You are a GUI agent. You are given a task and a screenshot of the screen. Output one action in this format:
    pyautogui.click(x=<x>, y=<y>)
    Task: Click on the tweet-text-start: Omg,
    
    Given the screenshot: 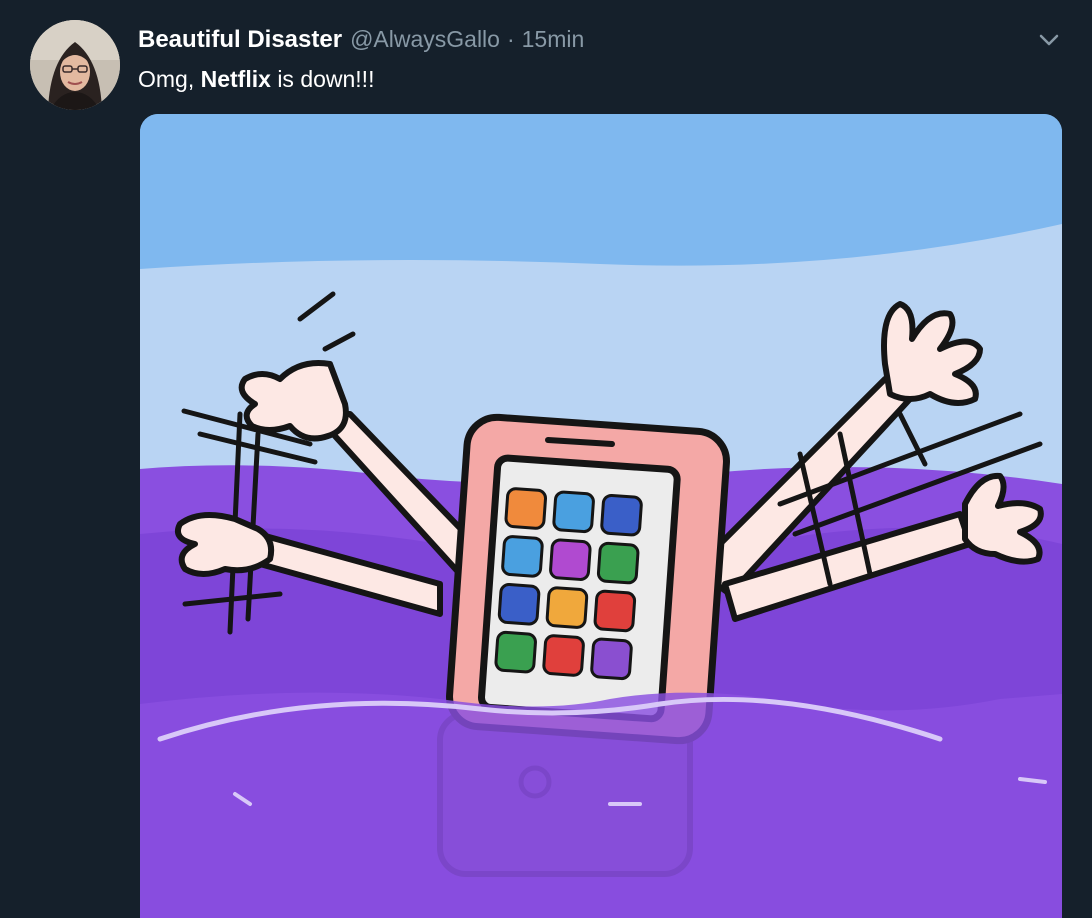 What is the action you would take?
    pyautogui.click(x=166, y=79)
    